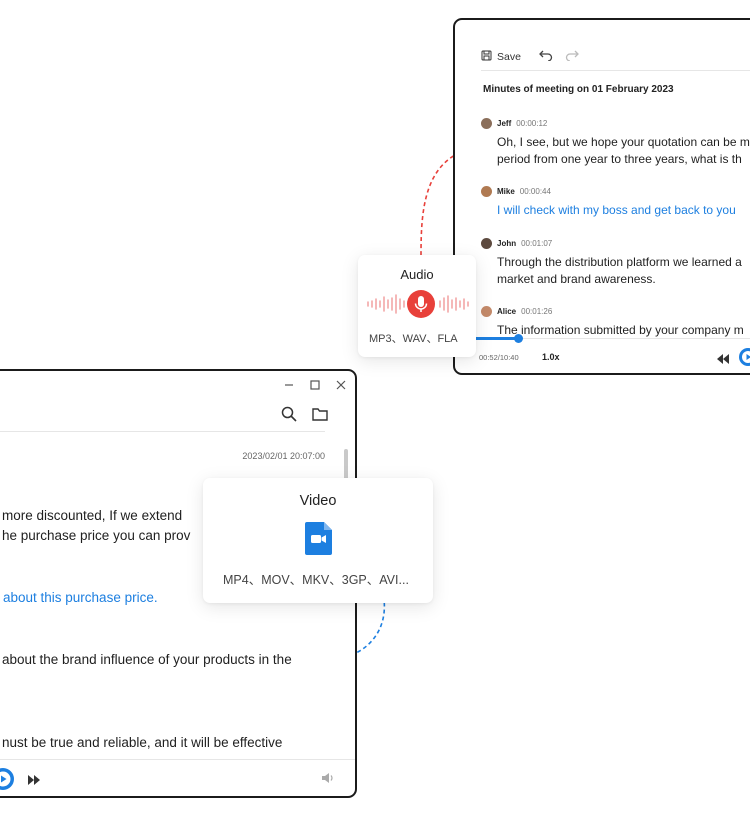  I want to click on audio-format-card: Audio MP3、WAV、FLA, so click(417, 306).